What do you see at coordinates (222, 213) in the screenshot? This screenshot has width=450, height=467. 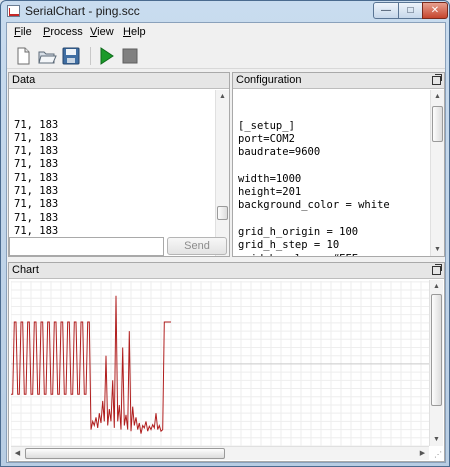 I see `data-scroll-thumb` at bounding box center [222, 213].